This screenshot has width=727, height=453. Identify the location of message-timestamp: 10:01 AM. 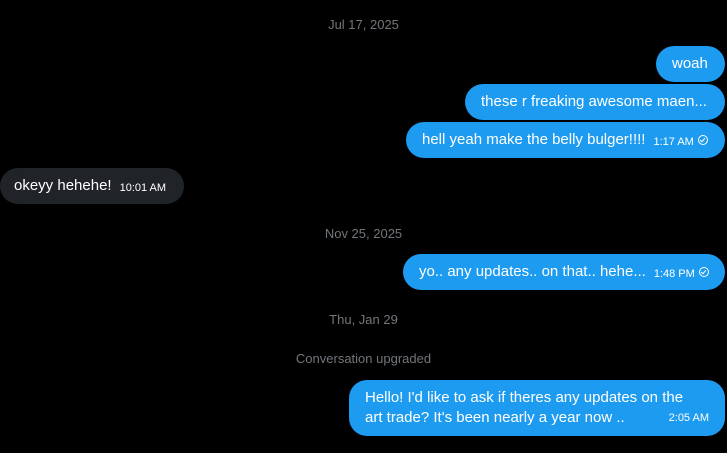
(143, 188).